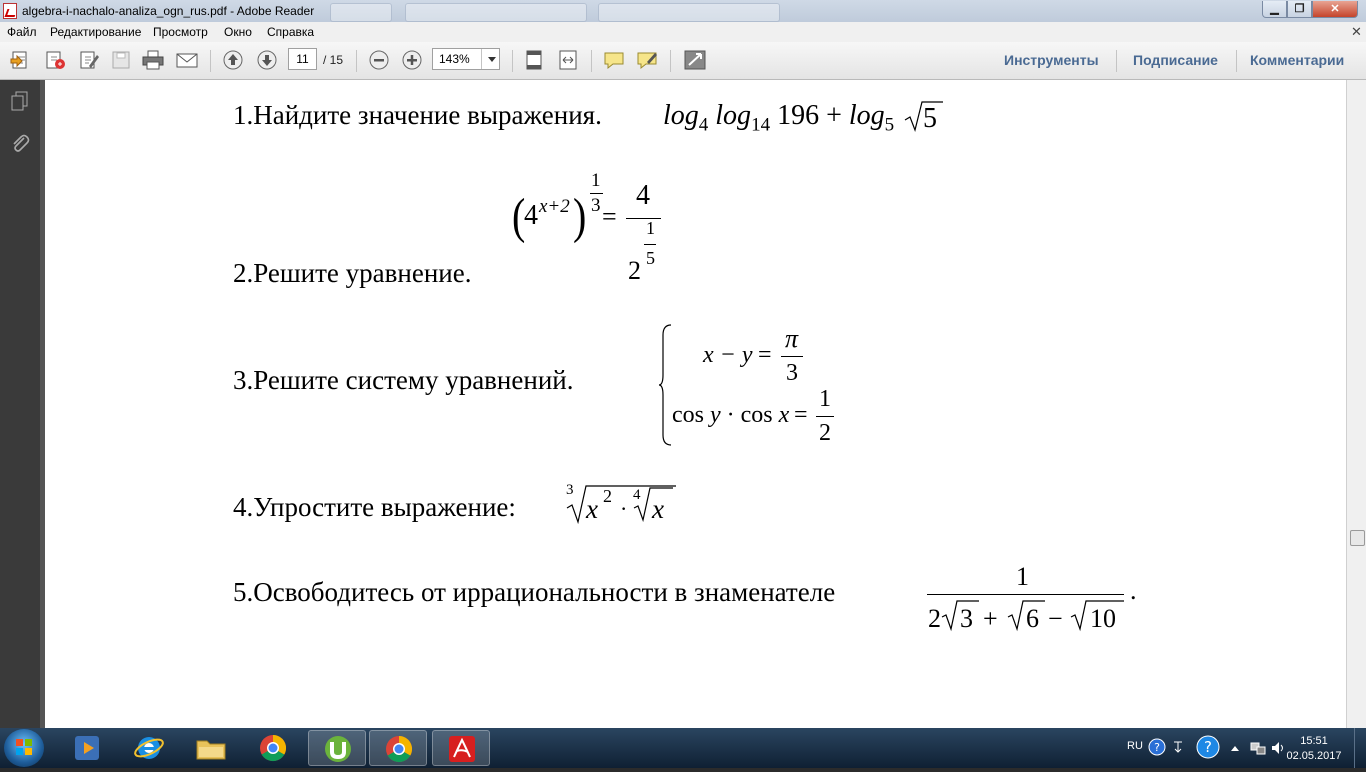 This screenshot has width=1366, height=772. Describe the element at coordinates (24, 748) in the screenshot. I see `start-button` at that location.